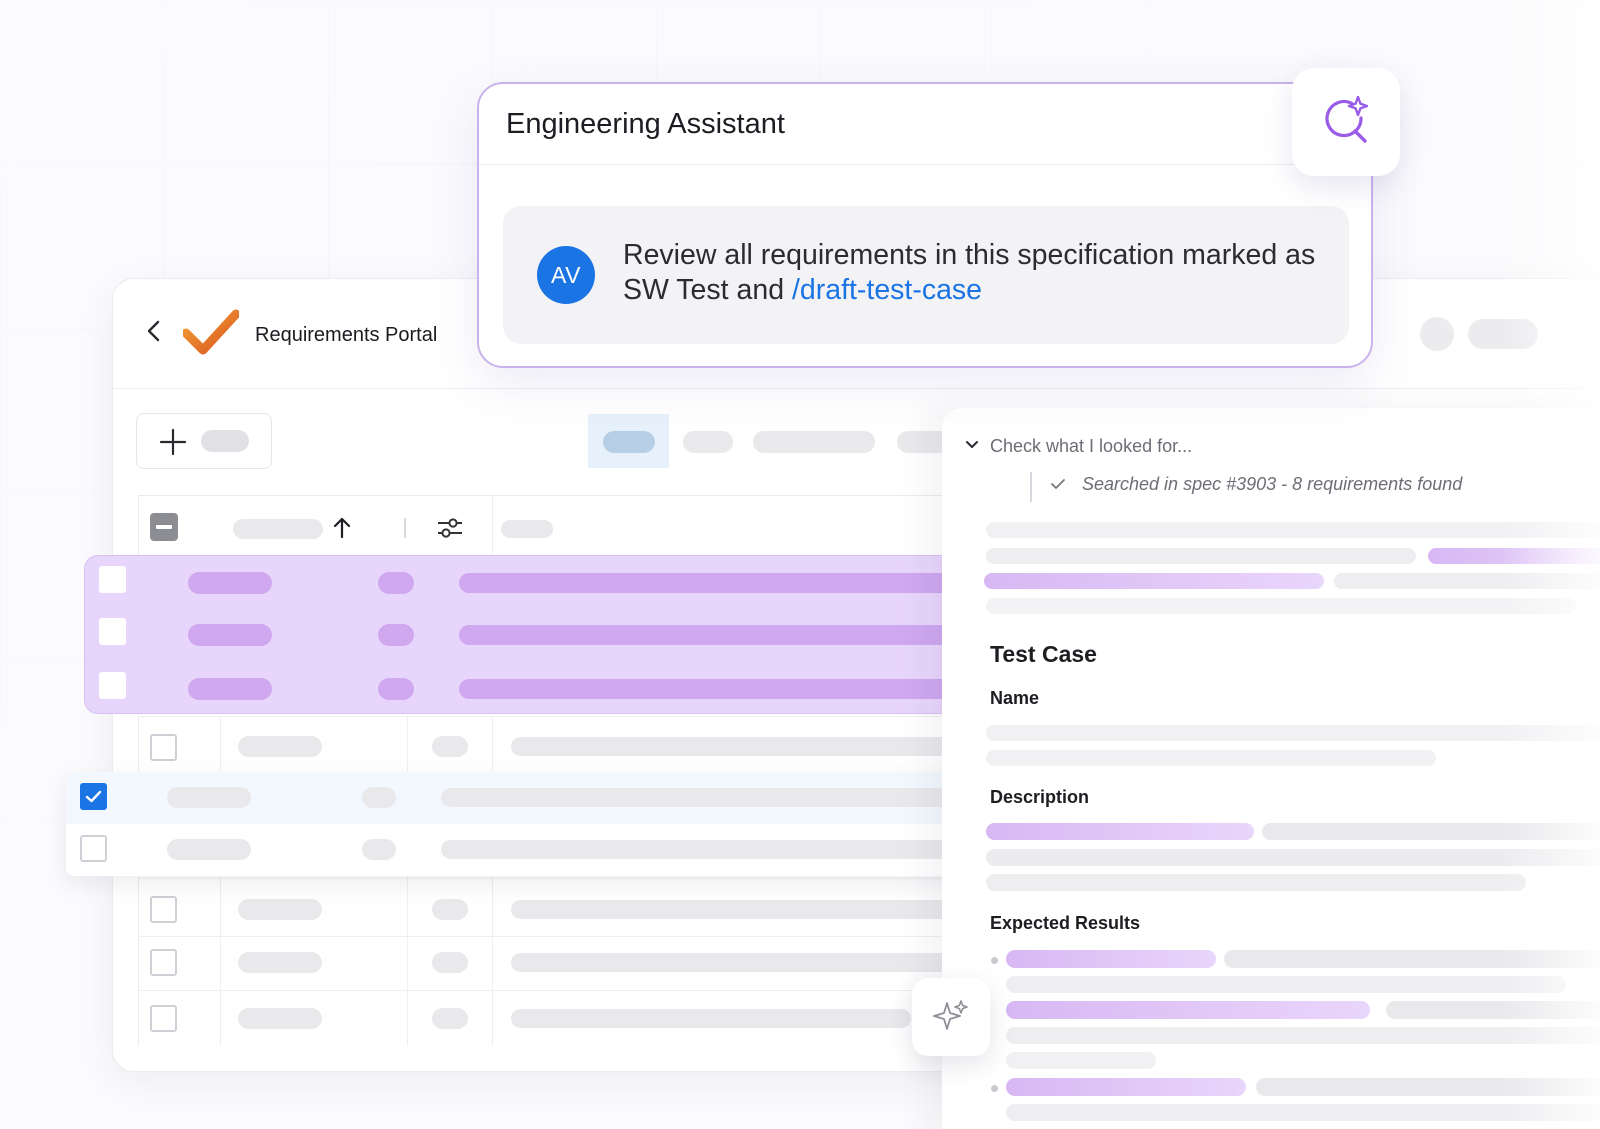  I want to click on plus-icon, so click(173, 442).